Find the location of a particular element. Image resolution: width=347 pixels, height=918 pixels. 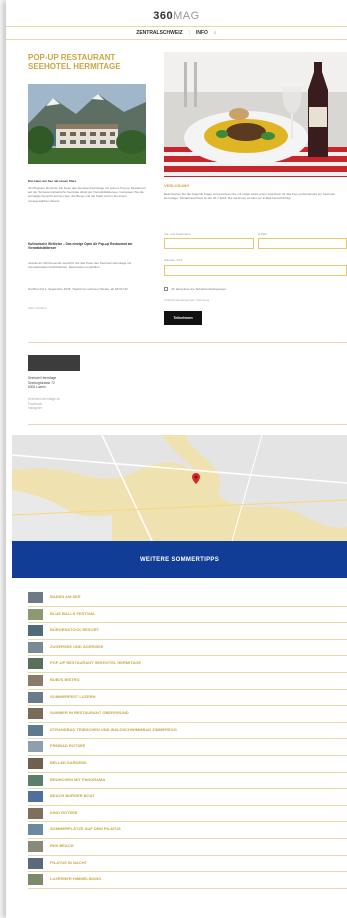

tip-label: PILATUS IN NACHT is located at coordinates (68, 862).